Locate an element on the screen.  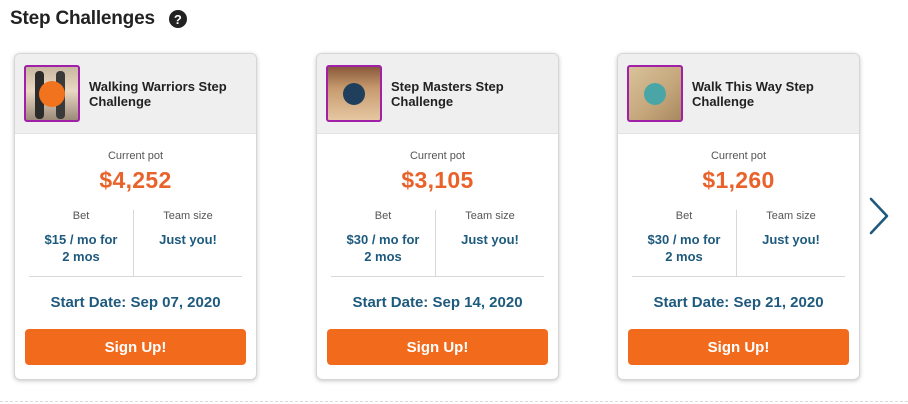
section-header: Step Challenges ? is located at coordinates (98, 19).